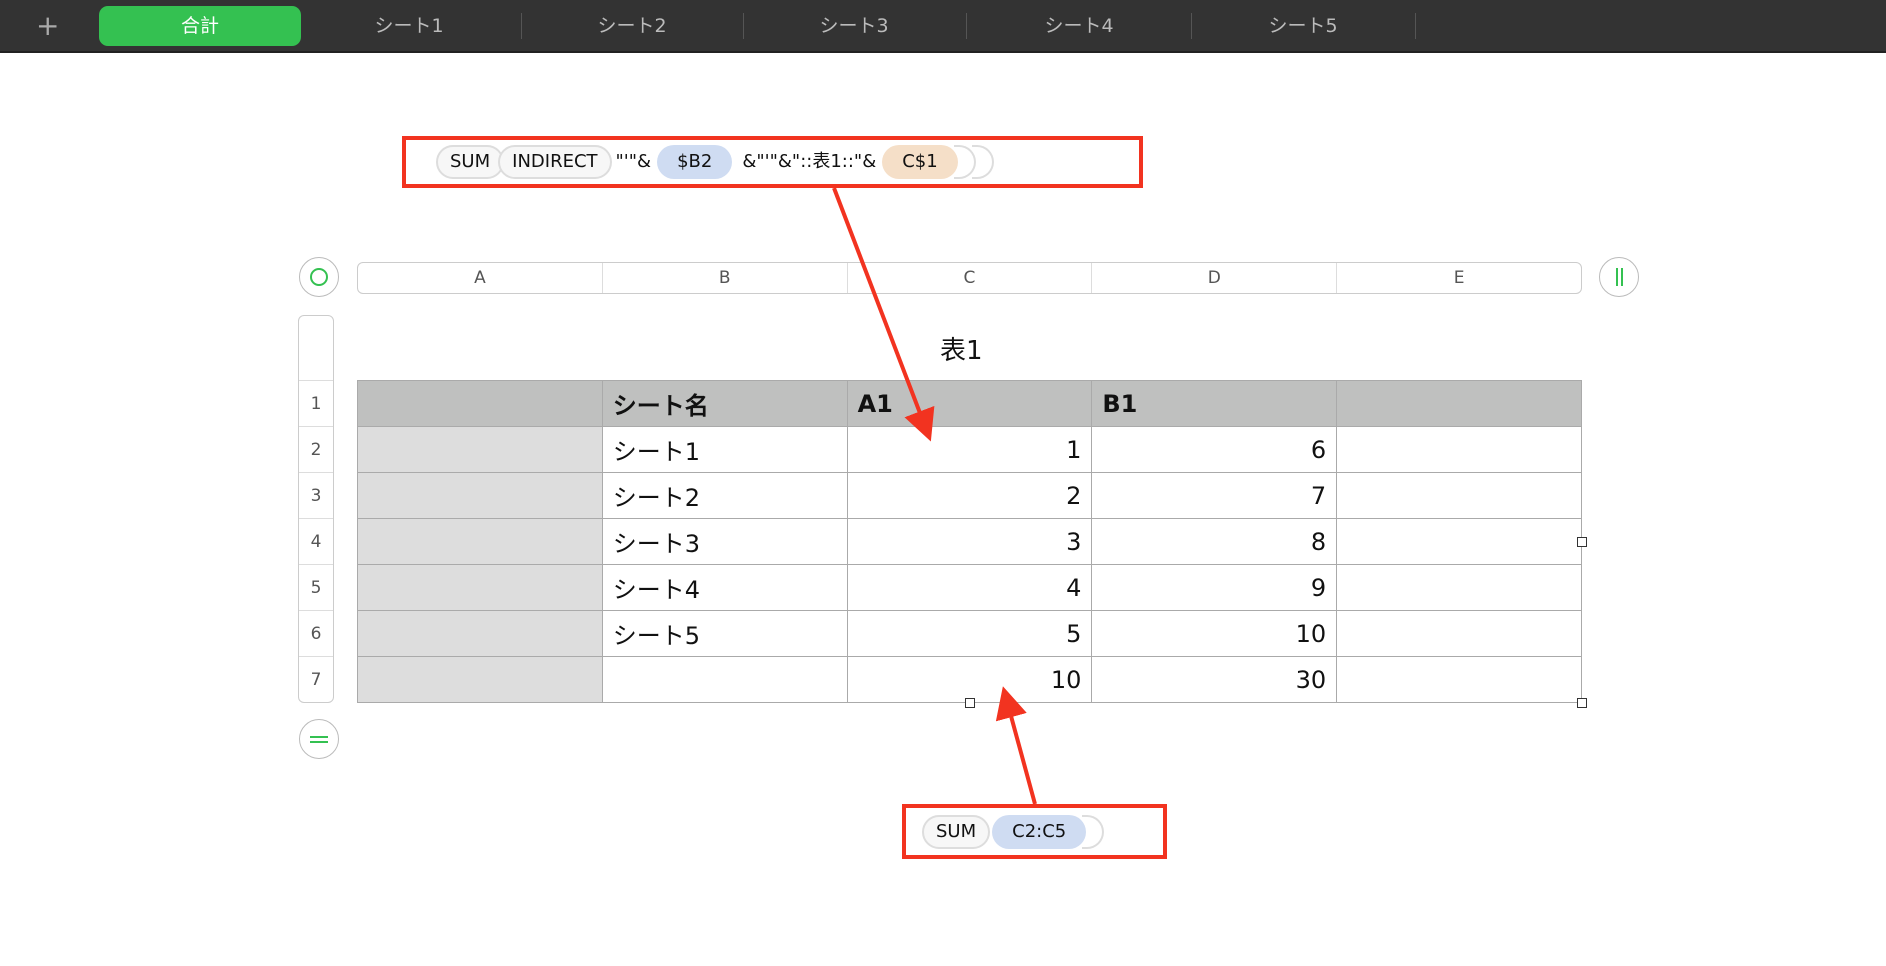 The image size is (1886, 966). I want to click on arrow-bottom, so click(1016, 745).